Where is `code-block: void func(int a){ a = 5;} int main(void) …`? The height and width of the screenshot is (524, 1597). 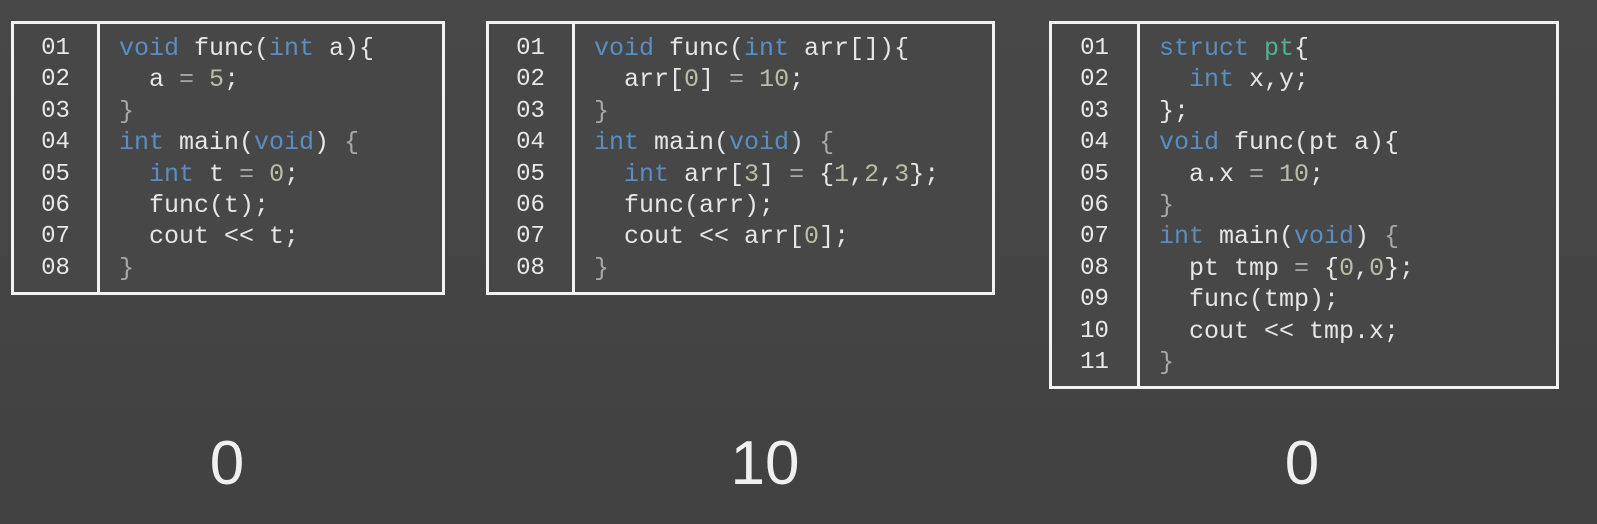 code-block: void func(int a){ a = 5;} int main(void) … is located at coordinates (237, 158).